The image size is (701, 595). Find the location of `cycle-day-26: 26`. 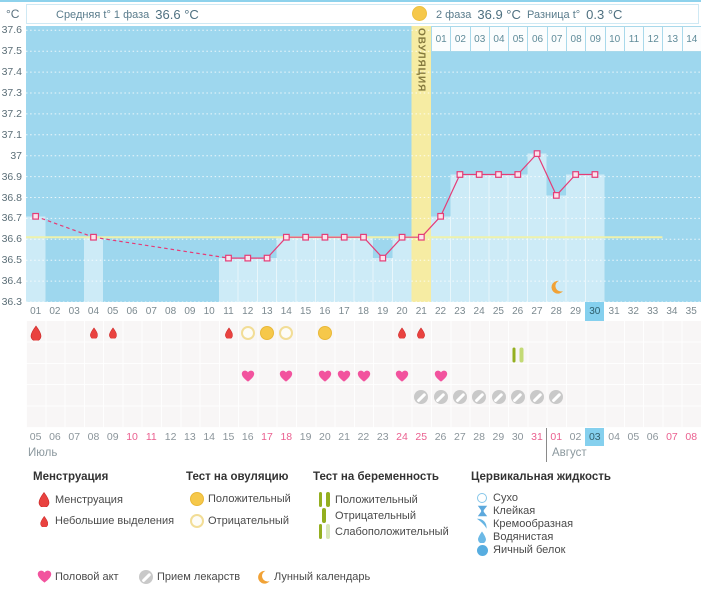

cycle-day-26: 26 is located at coordinates (517, 311).